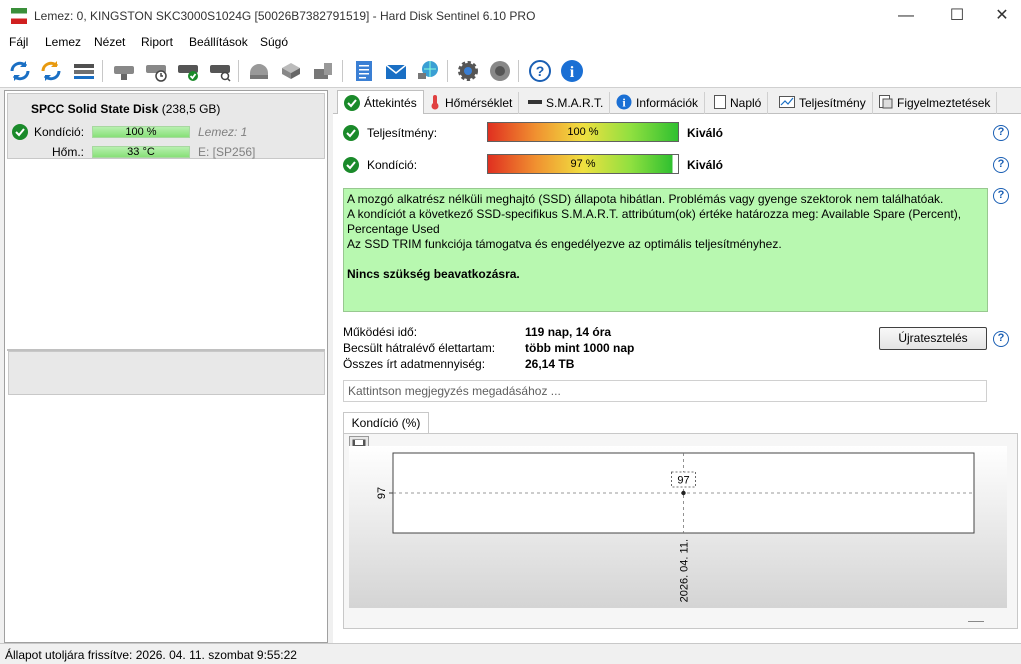 This screenshot has width=1021, height=664. I want to click on menu-help: Súgó, so click(274, 42).